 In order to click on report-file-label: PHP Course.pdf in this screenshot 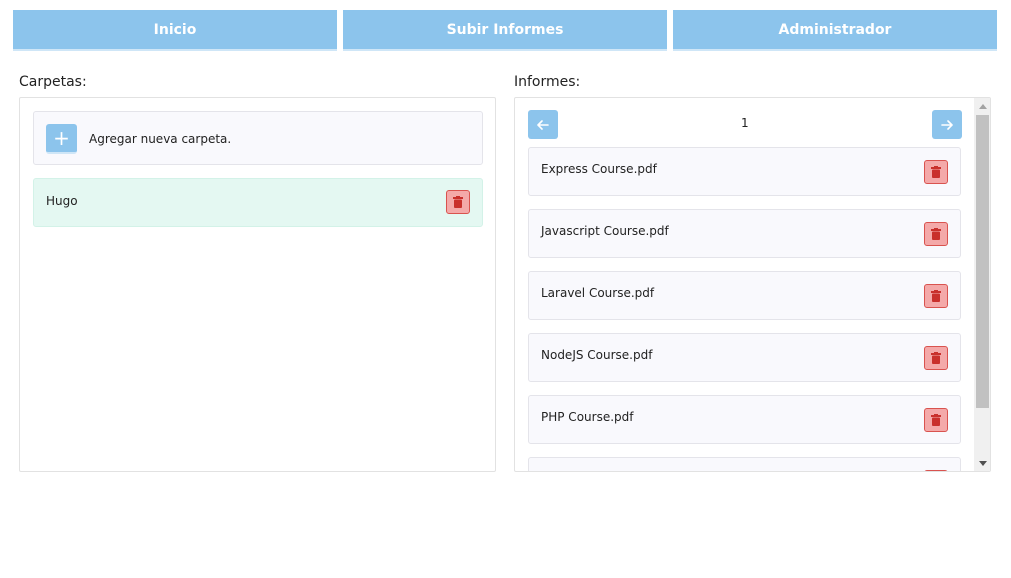, I will do `click(587, 417)`.